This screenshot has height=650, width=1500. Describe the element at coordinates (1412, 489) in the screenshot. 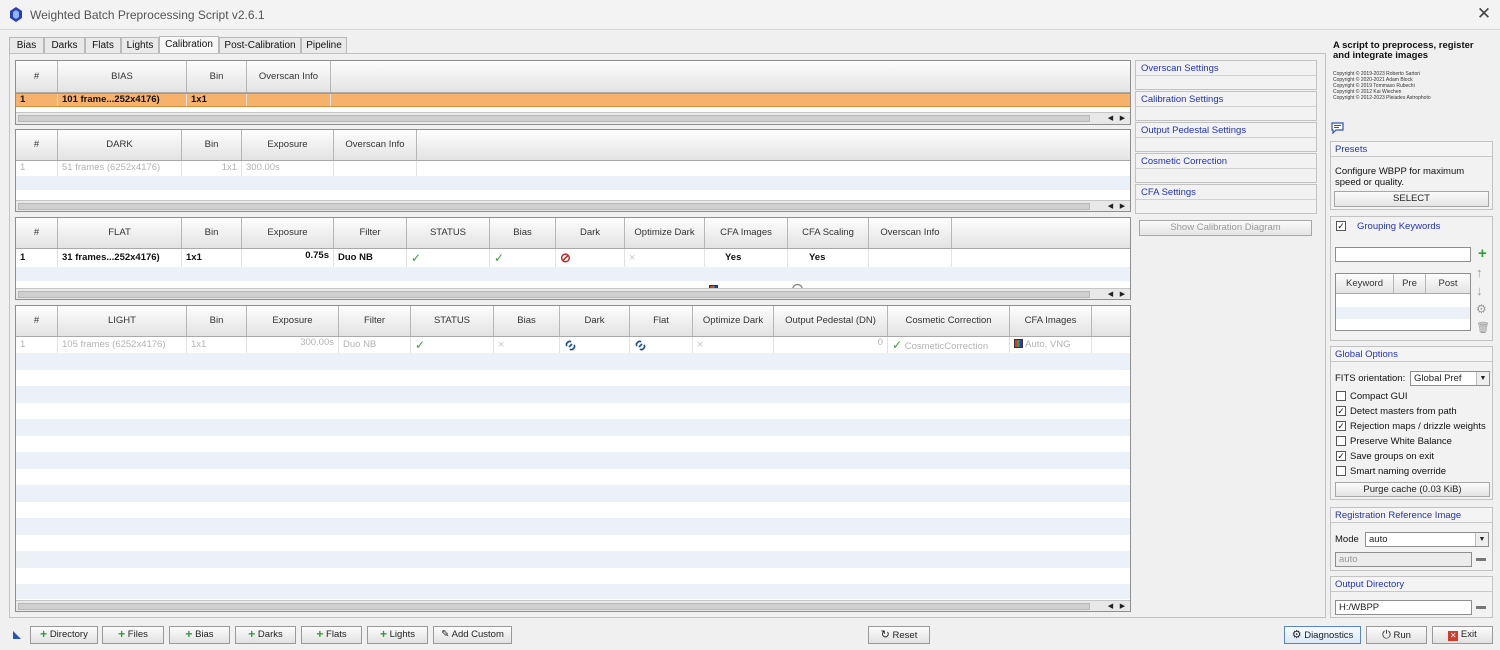

I see `purge-cache-button: Purge cache (0.03 KiB)` at that location.